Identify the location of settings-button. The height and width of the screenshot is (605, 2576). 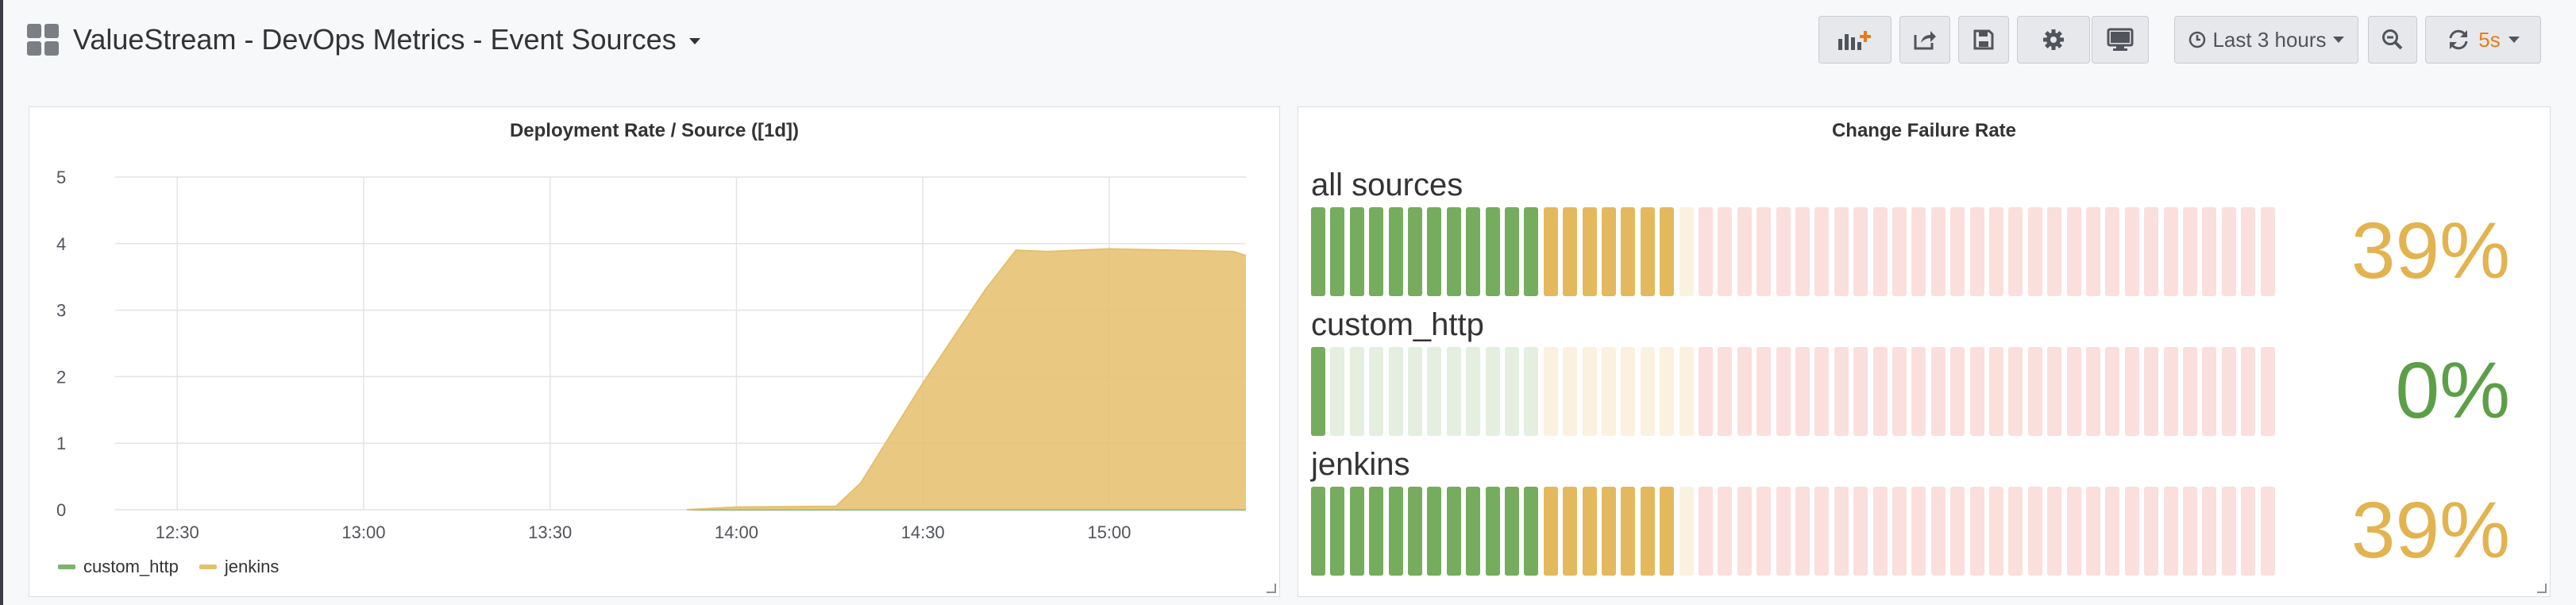
(2053, 40).